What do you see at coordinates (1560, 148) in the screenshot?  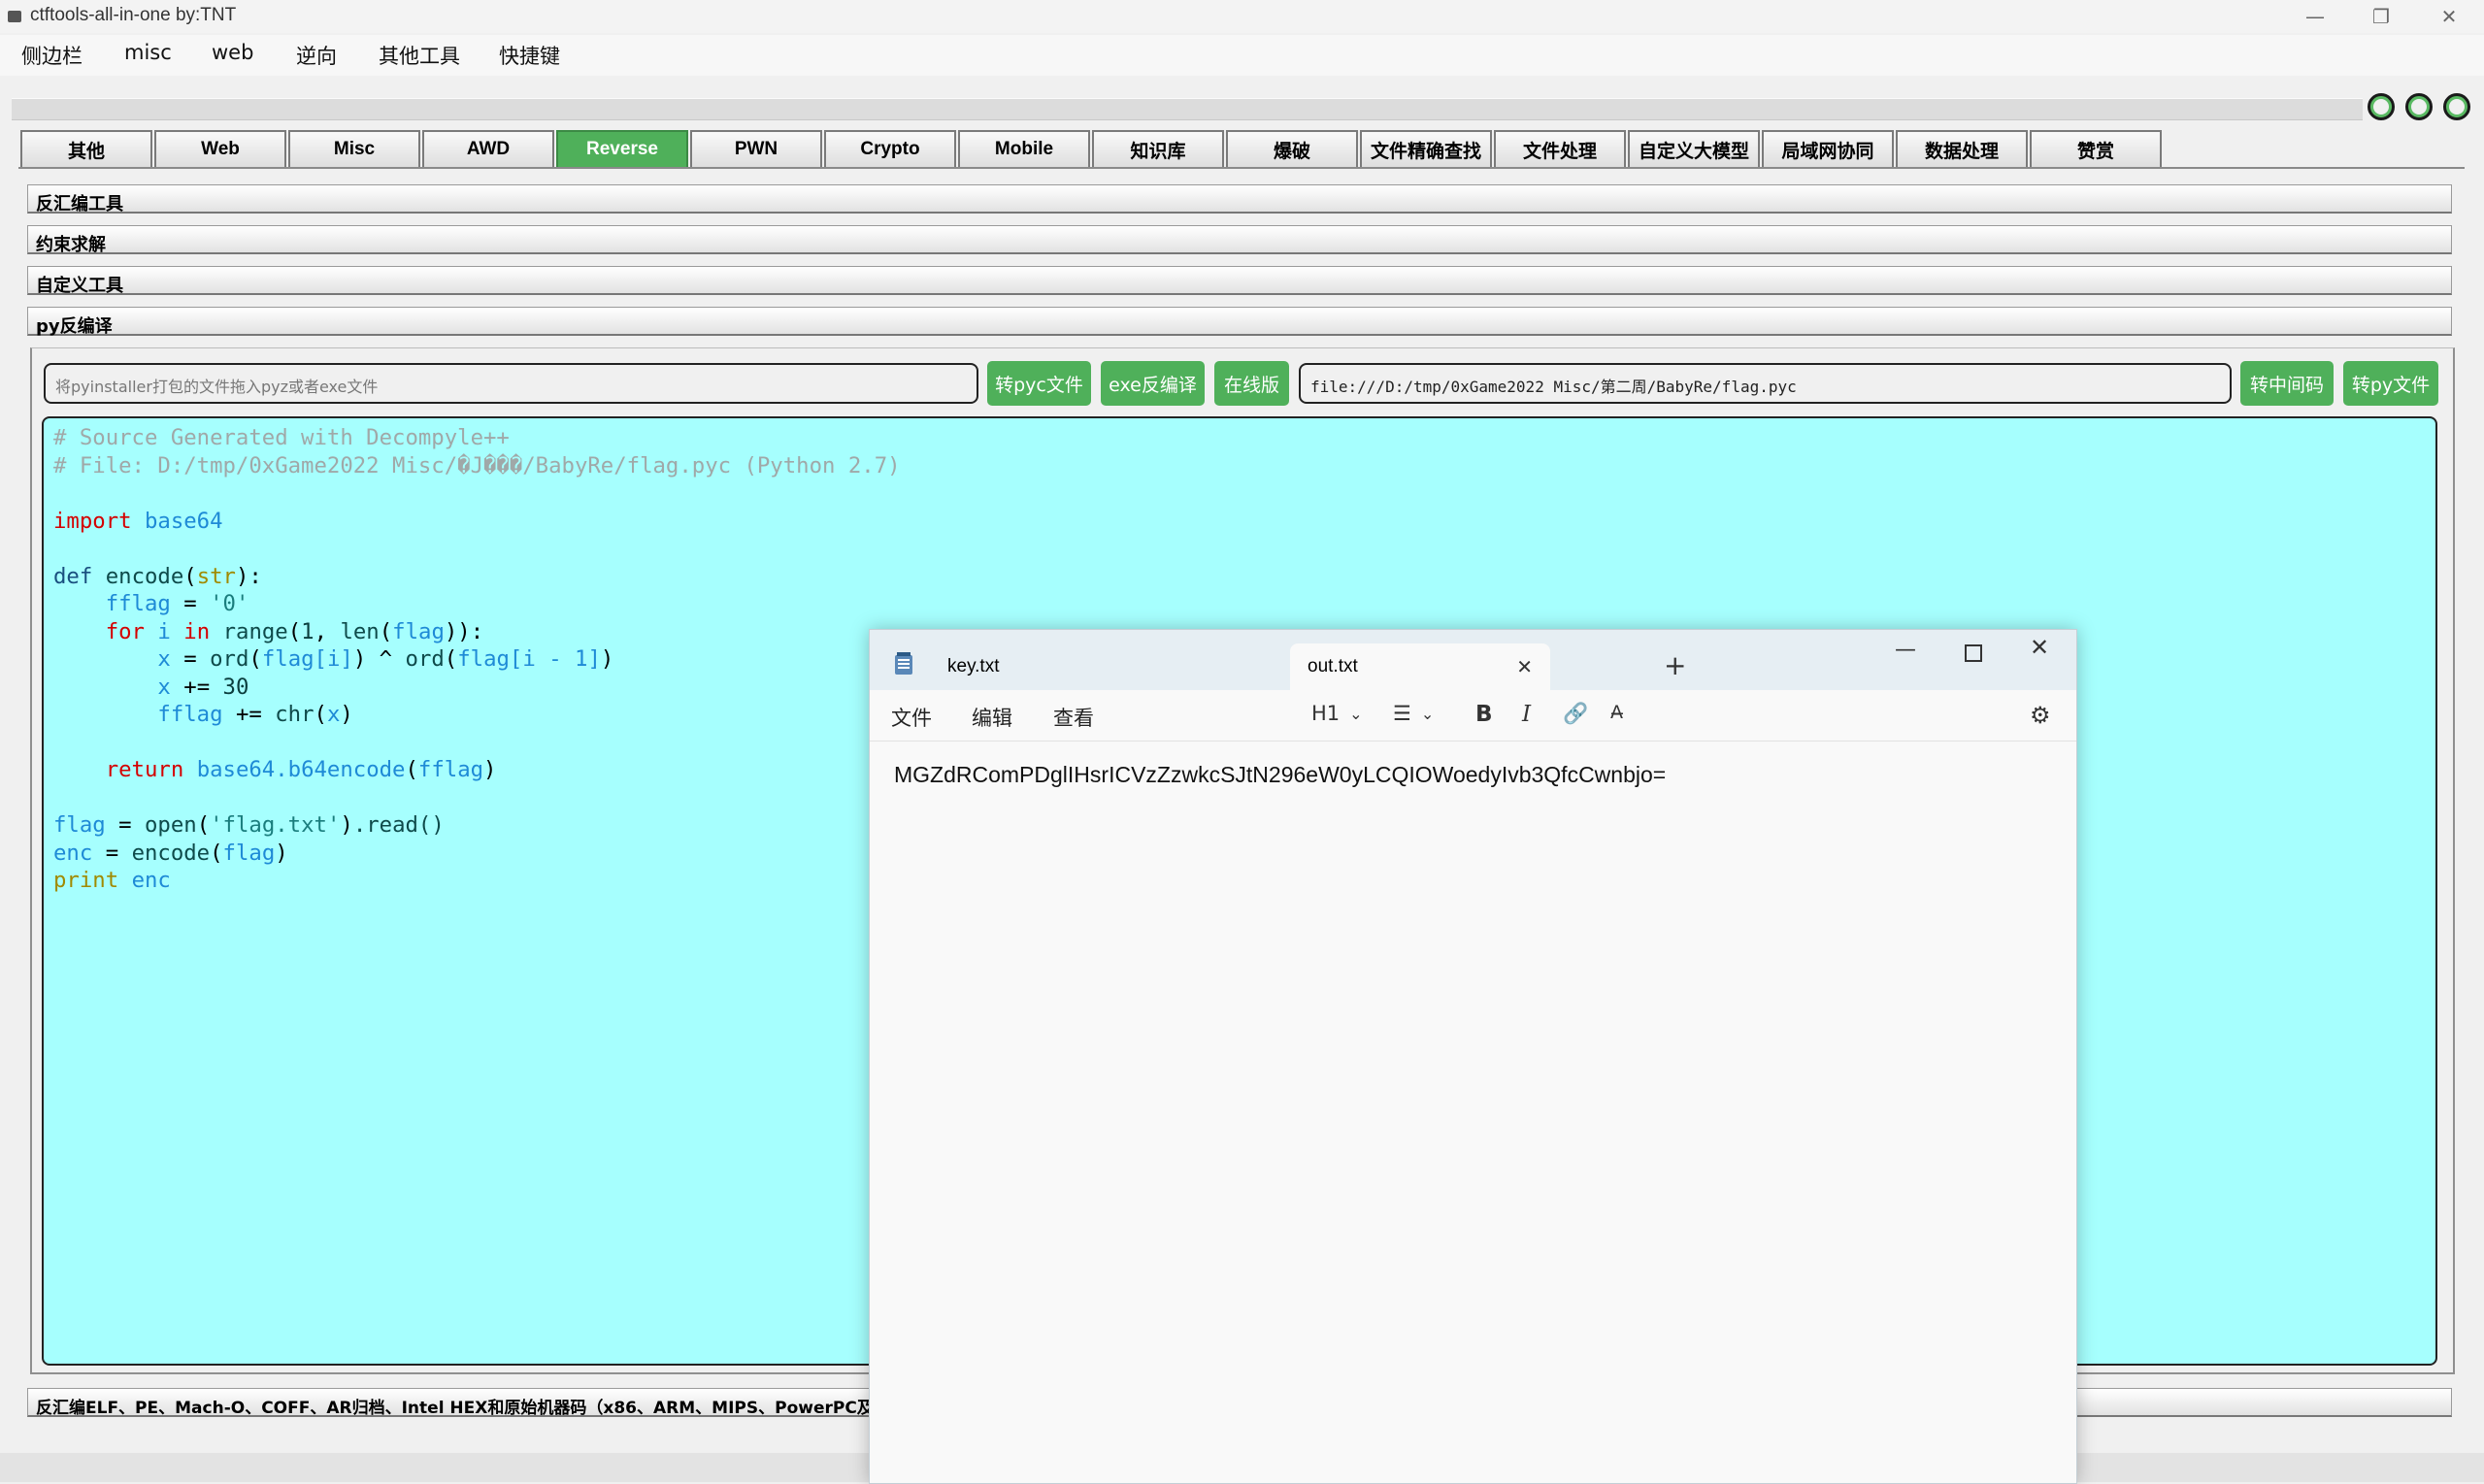 I see `tab-file-processing: 文件处理` at bounding box center [1560, 148].